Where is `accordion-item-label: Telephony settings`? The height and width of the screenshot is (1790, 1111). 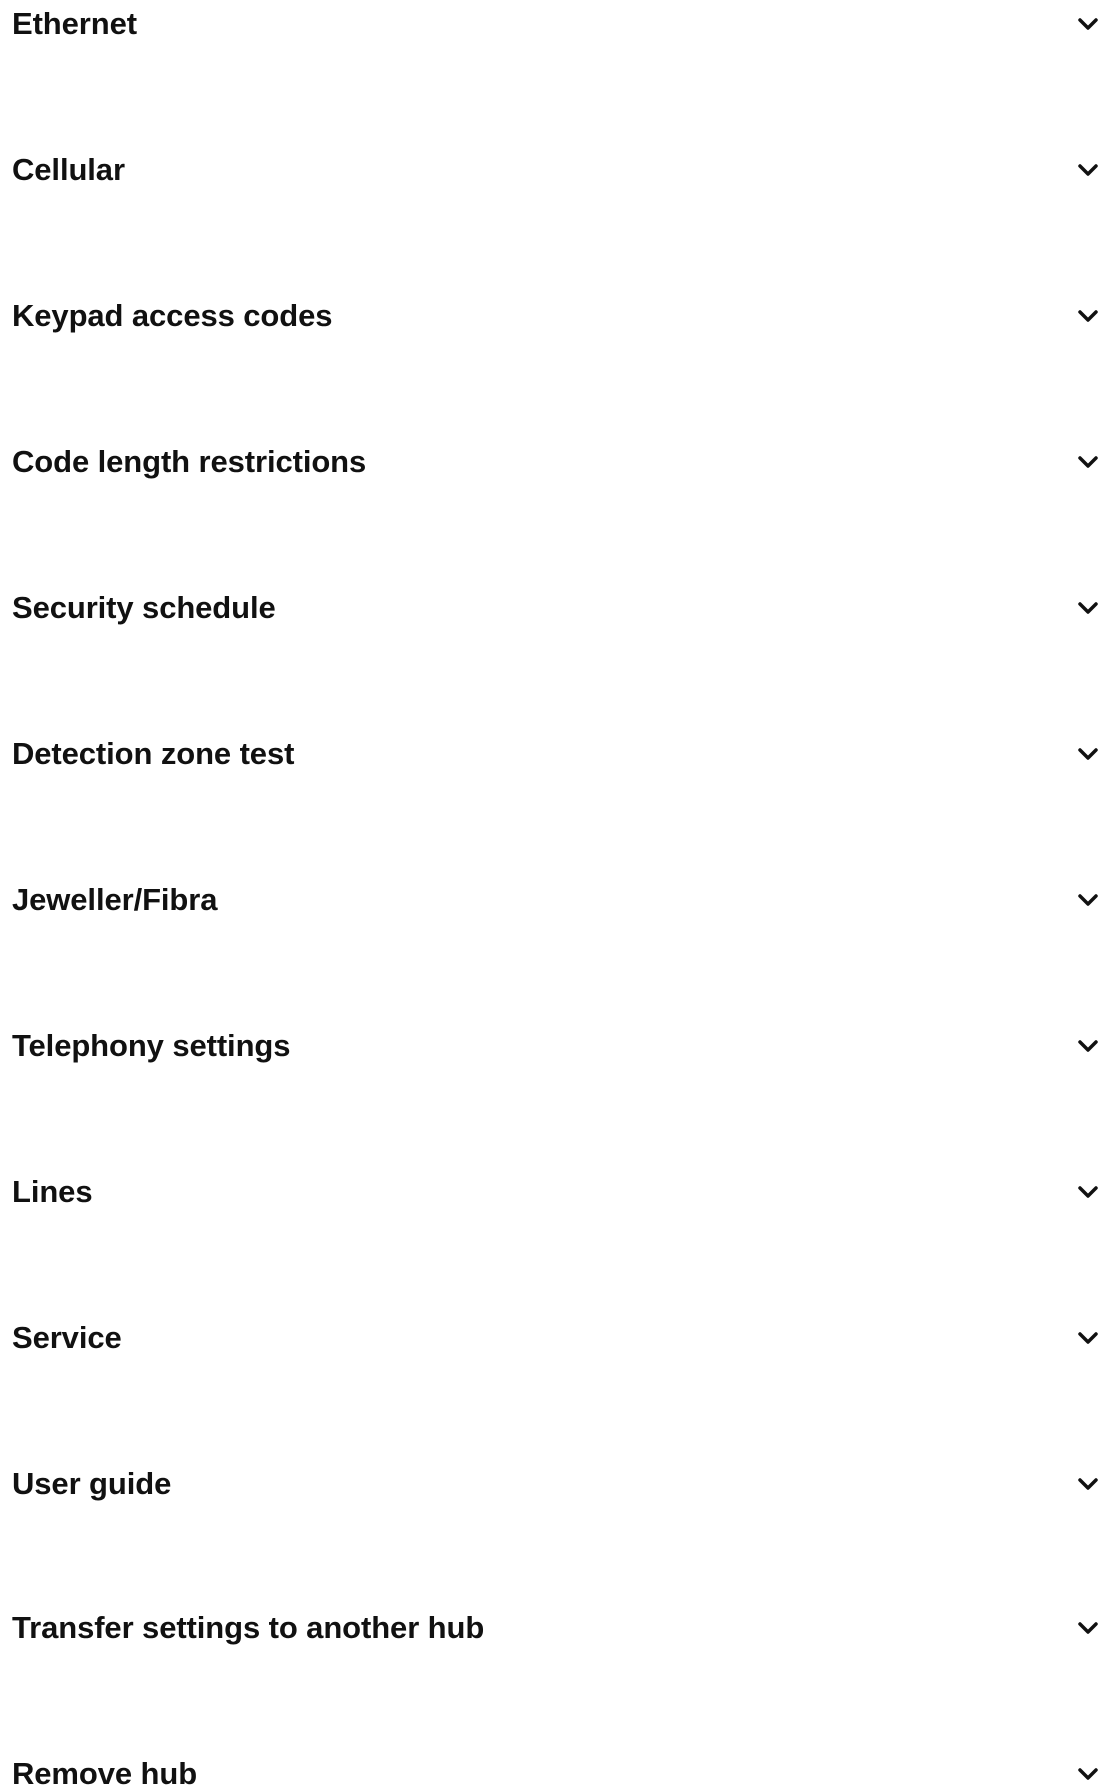
accordion-item-label: Telephony settings is located at coordinates (151, 1045).